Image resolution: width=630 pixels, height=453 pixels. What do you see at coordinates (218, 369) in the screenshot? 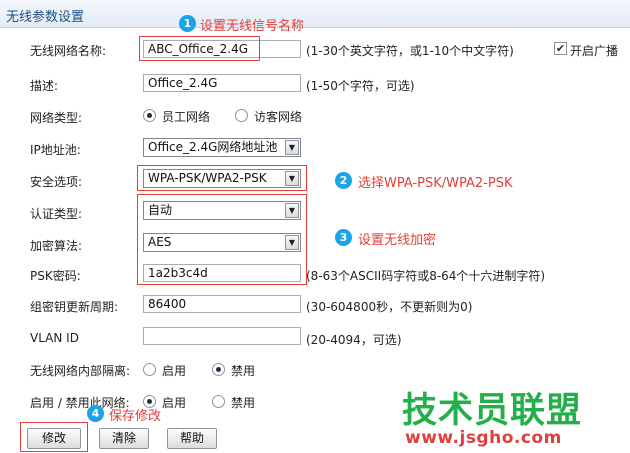
I see `radio-isolation-disable` at bounding box center [218, 369].